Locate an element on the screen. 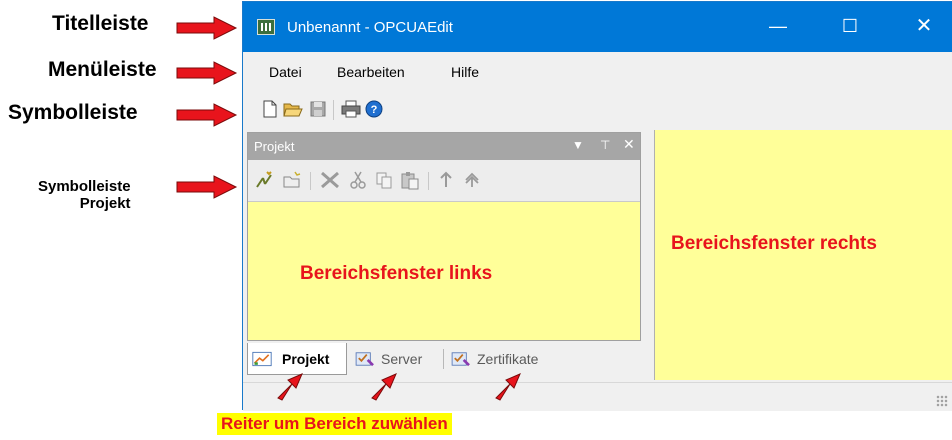 The image size is (952, 440). delete-icon is located at coordinates (330, 180).